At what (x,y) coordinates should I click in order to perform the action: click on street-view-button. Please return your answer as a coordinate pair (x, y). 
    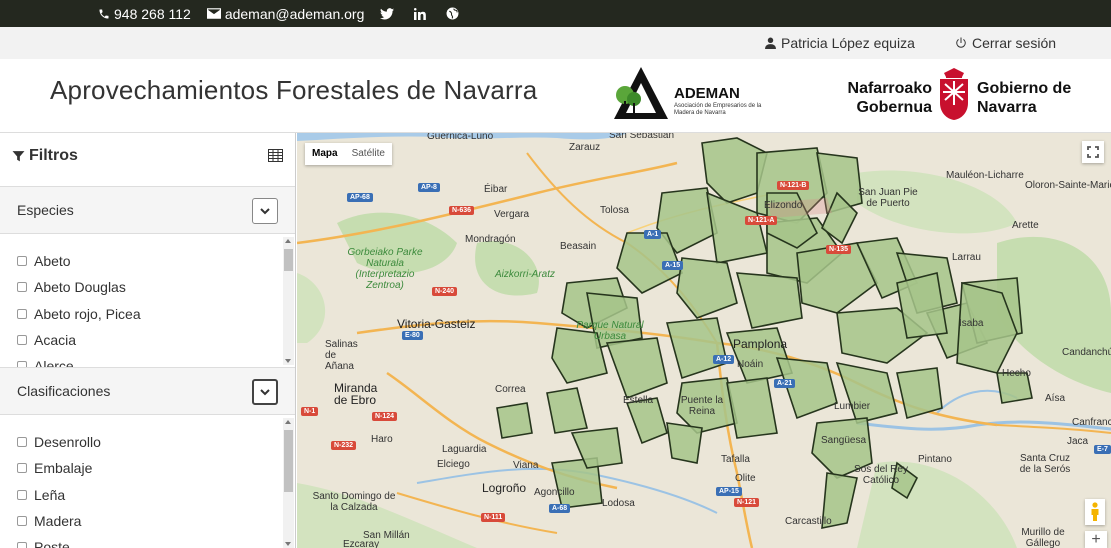
    Looking at the image, I should click on (1095, 512).